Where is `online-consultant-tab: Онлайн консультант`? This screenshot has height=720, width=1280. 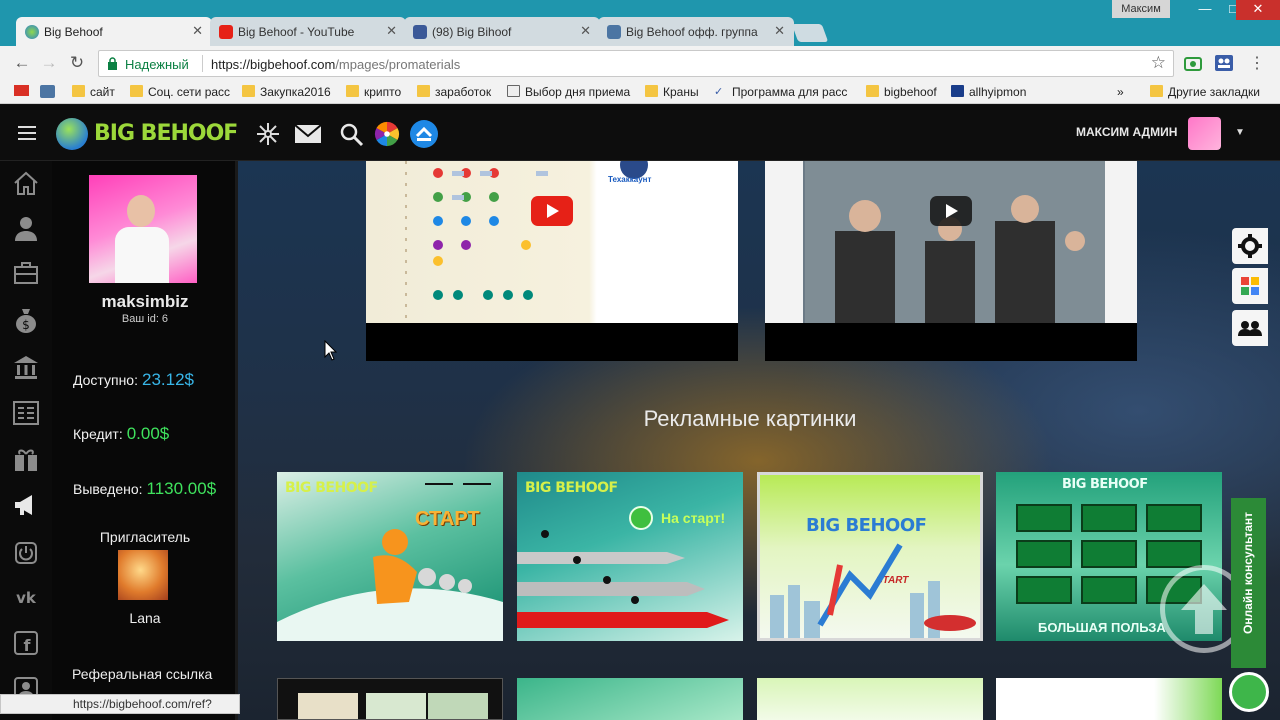 online-consultant-tab: Онлайн консультант is located at coordinates (1248, 583).